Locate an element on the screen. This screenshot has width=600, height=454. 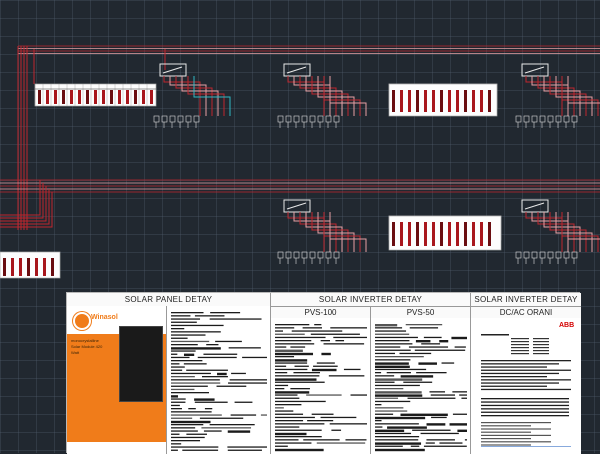
pvs100-datasheet is located at coordinates (321, 386).